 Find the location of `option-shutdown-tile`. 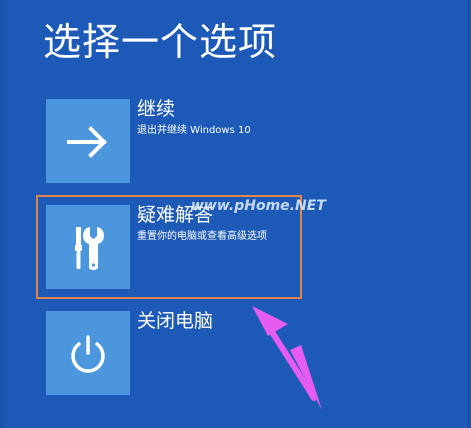

option-shutdown-tile is located at coordinates (88, 353).